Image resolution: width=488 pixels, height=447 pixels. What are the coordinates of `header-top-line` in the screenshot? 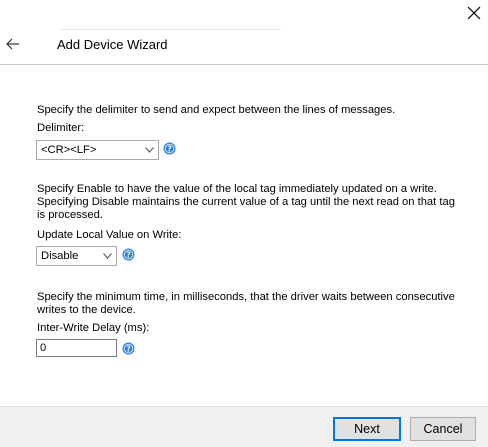 It's located at (170, 29).